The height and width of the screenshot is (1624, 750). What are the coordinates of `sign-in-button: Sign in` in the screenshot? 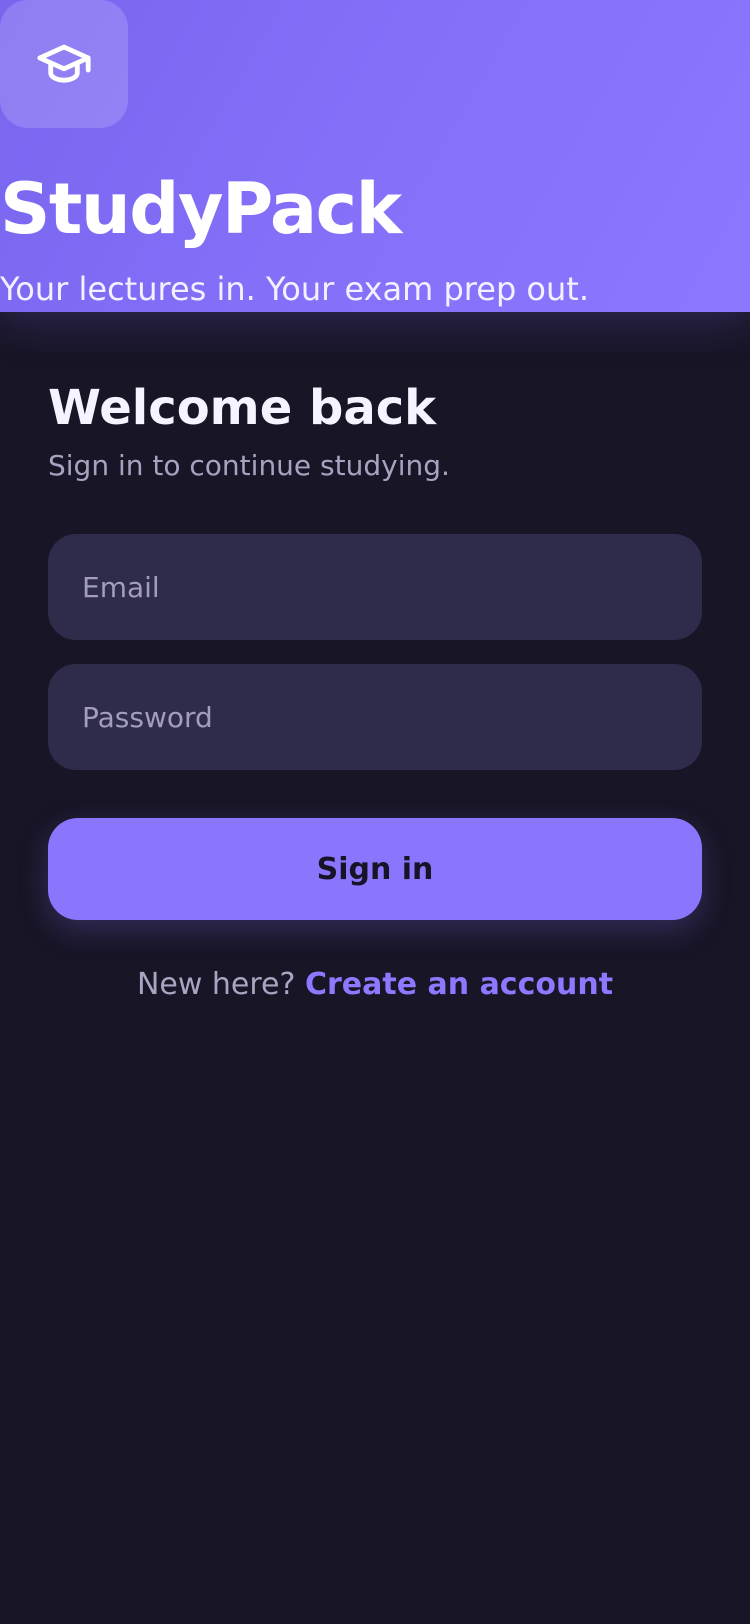 It's located at (375, 869).